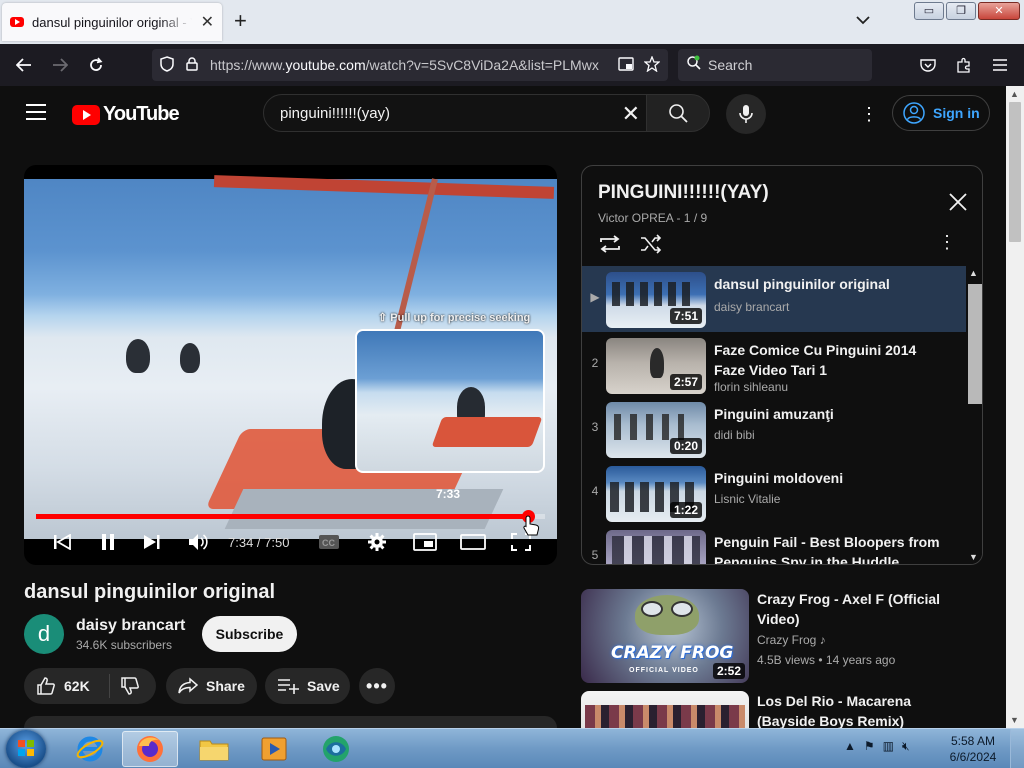  I want to click on reload-icon, so click(96, 65).